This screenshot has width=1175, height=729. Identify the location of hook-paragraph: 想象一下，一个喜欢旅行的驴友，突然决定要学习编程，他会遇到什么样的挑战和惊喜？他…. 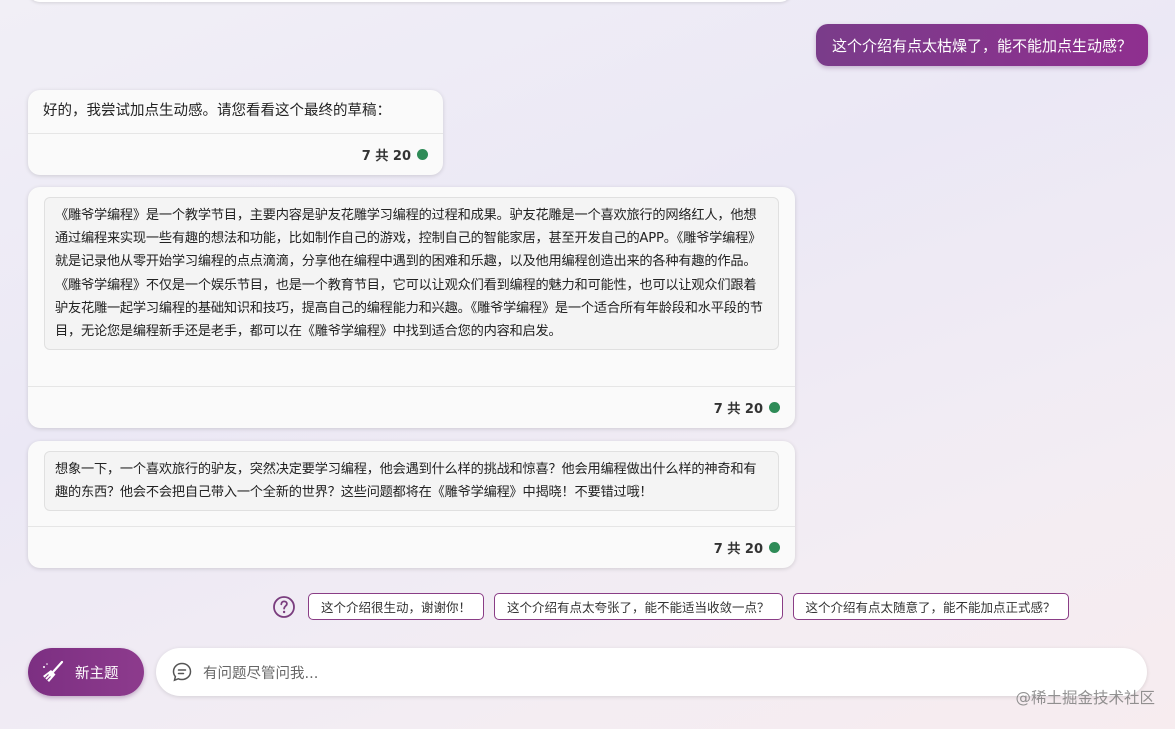
(411, 481).